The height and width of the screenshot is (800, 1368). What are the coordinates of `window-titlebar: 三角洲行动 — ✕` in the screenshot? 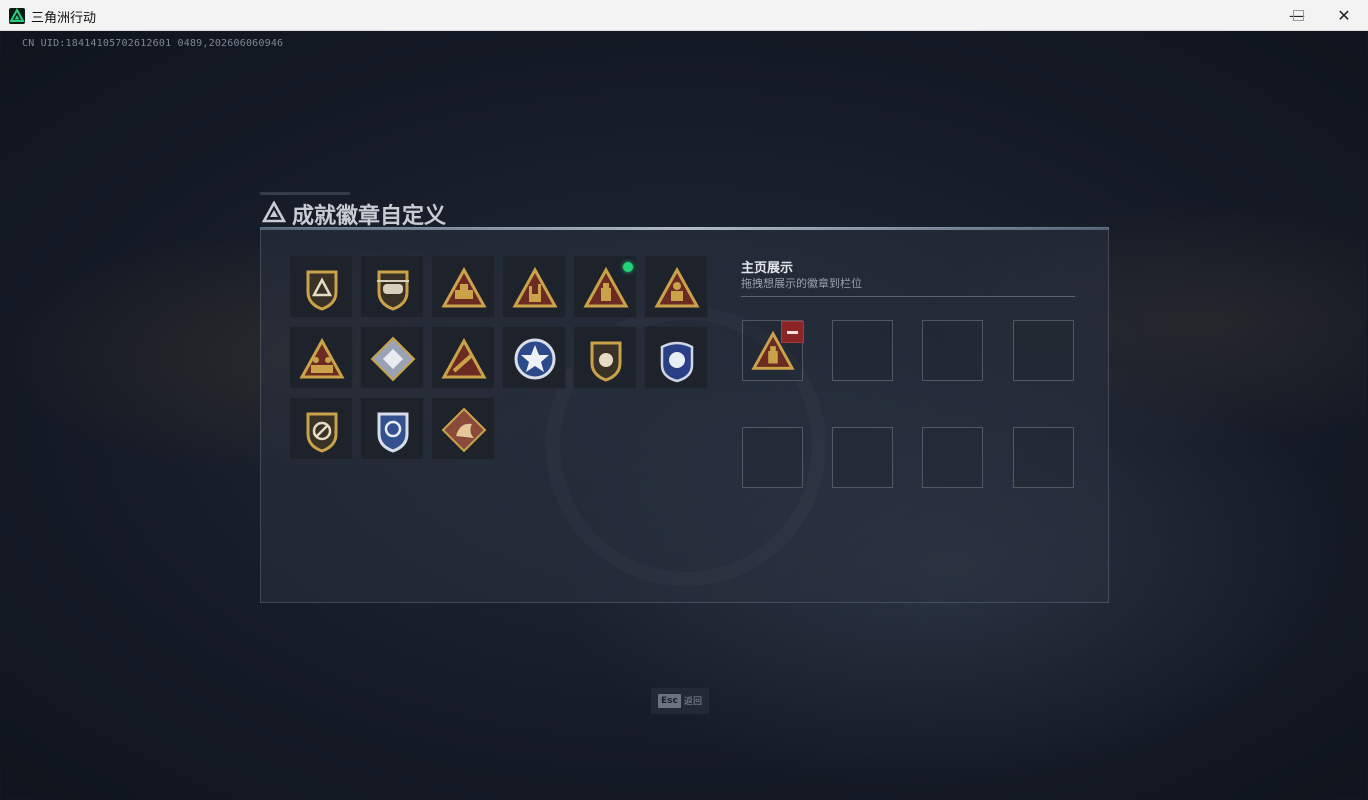 It's located at (684, 15).